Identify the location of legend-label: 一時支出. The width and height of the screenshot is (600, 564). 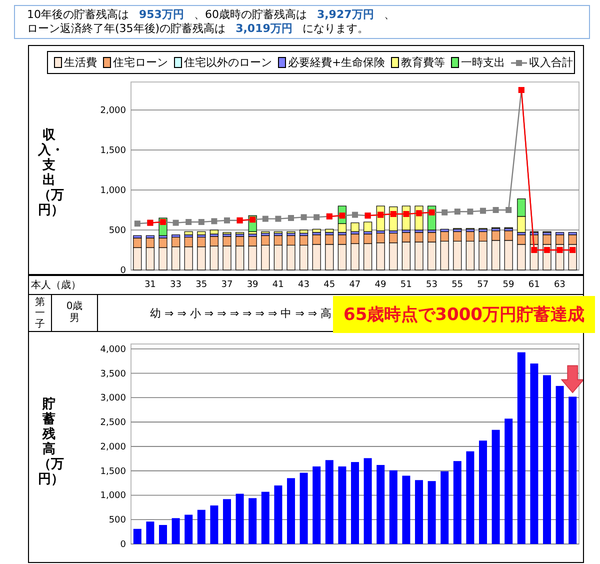
(483, 62).